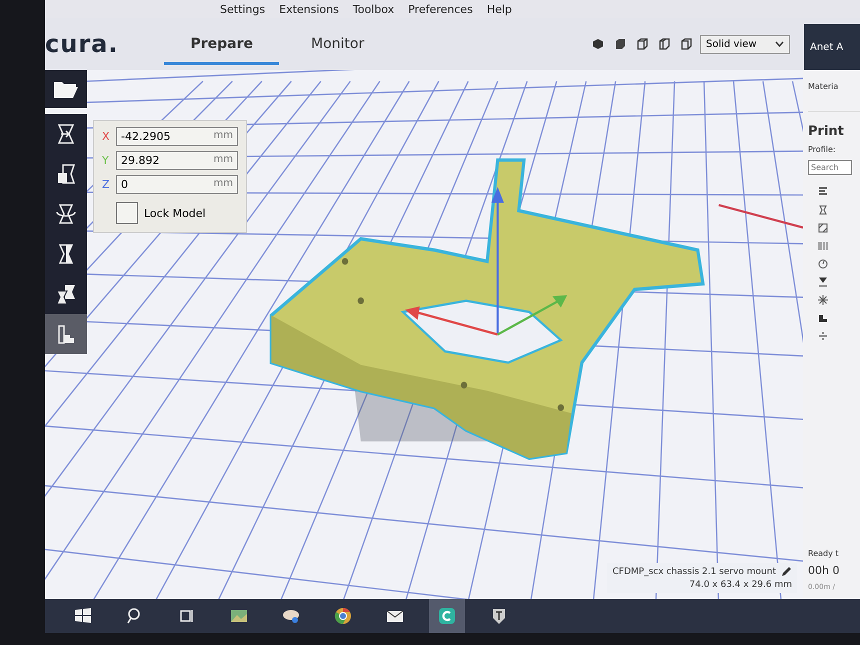  I want to click on axis-label: X, so click(106, 136).